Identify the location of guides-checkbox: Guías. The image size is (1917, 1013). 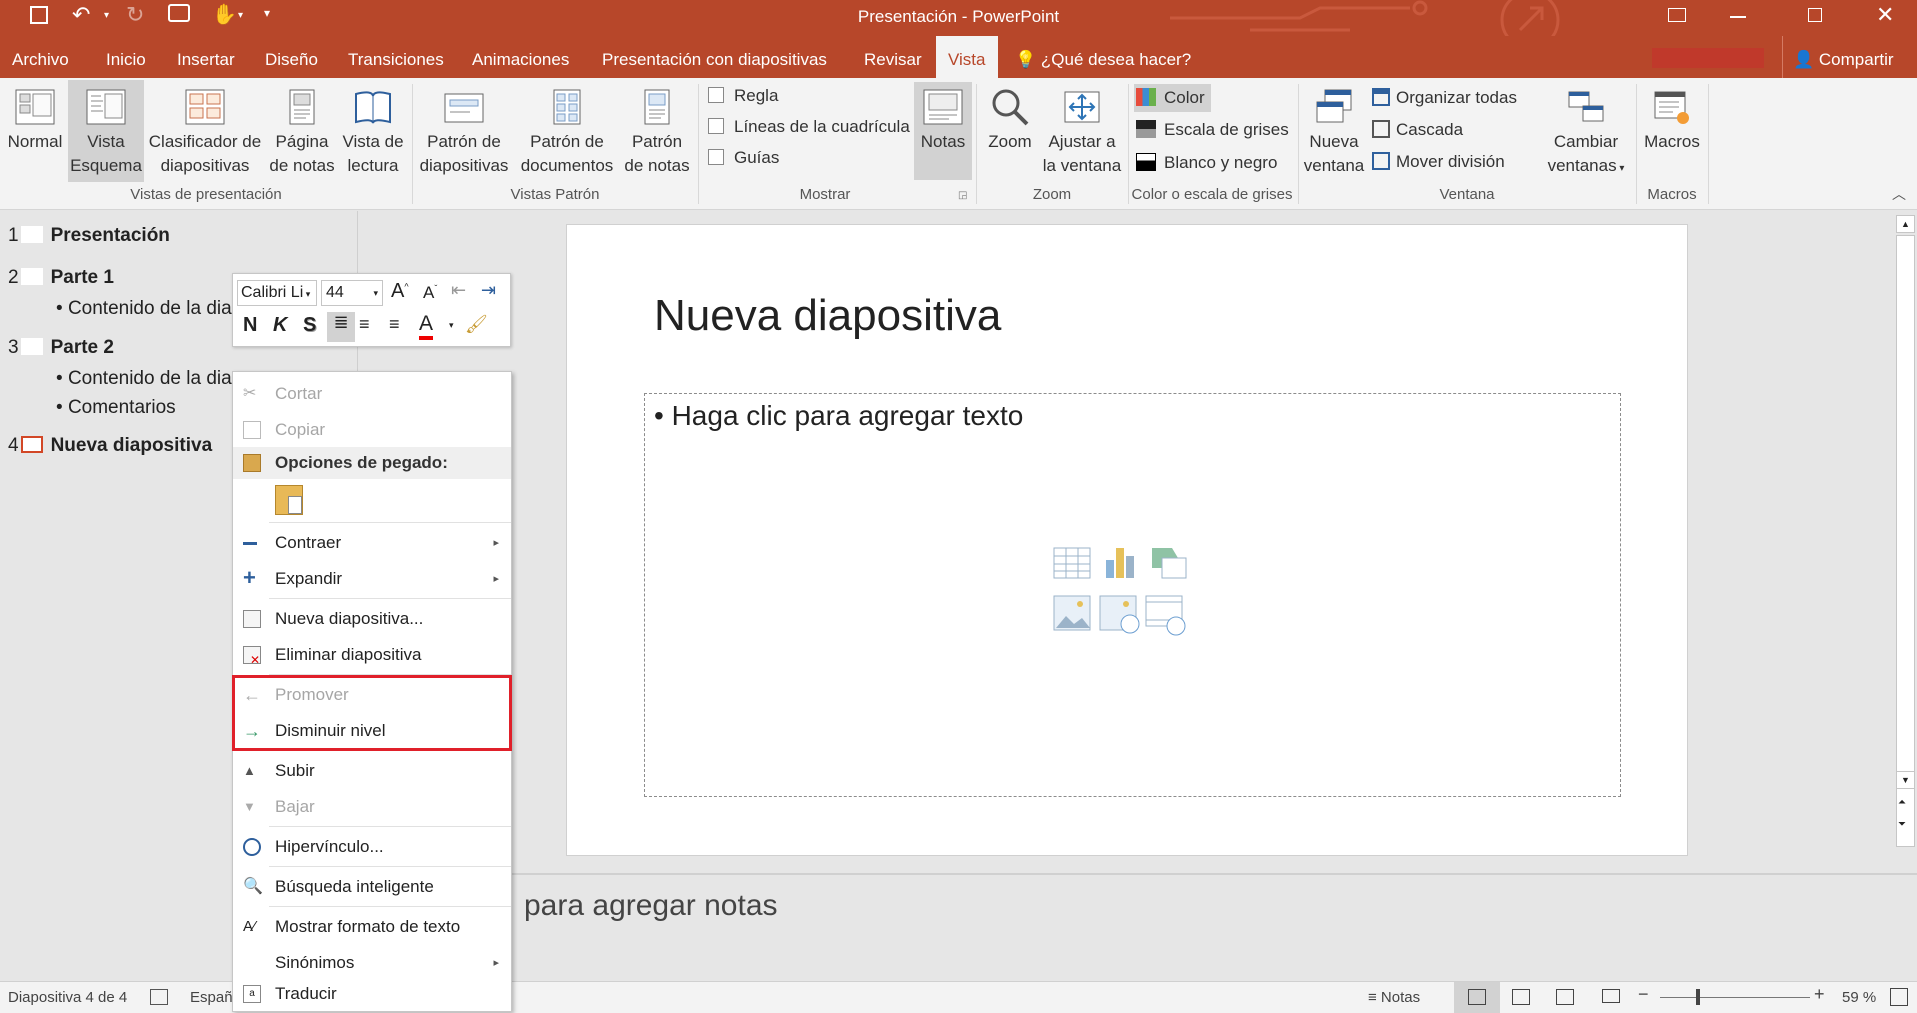
(743, 158).